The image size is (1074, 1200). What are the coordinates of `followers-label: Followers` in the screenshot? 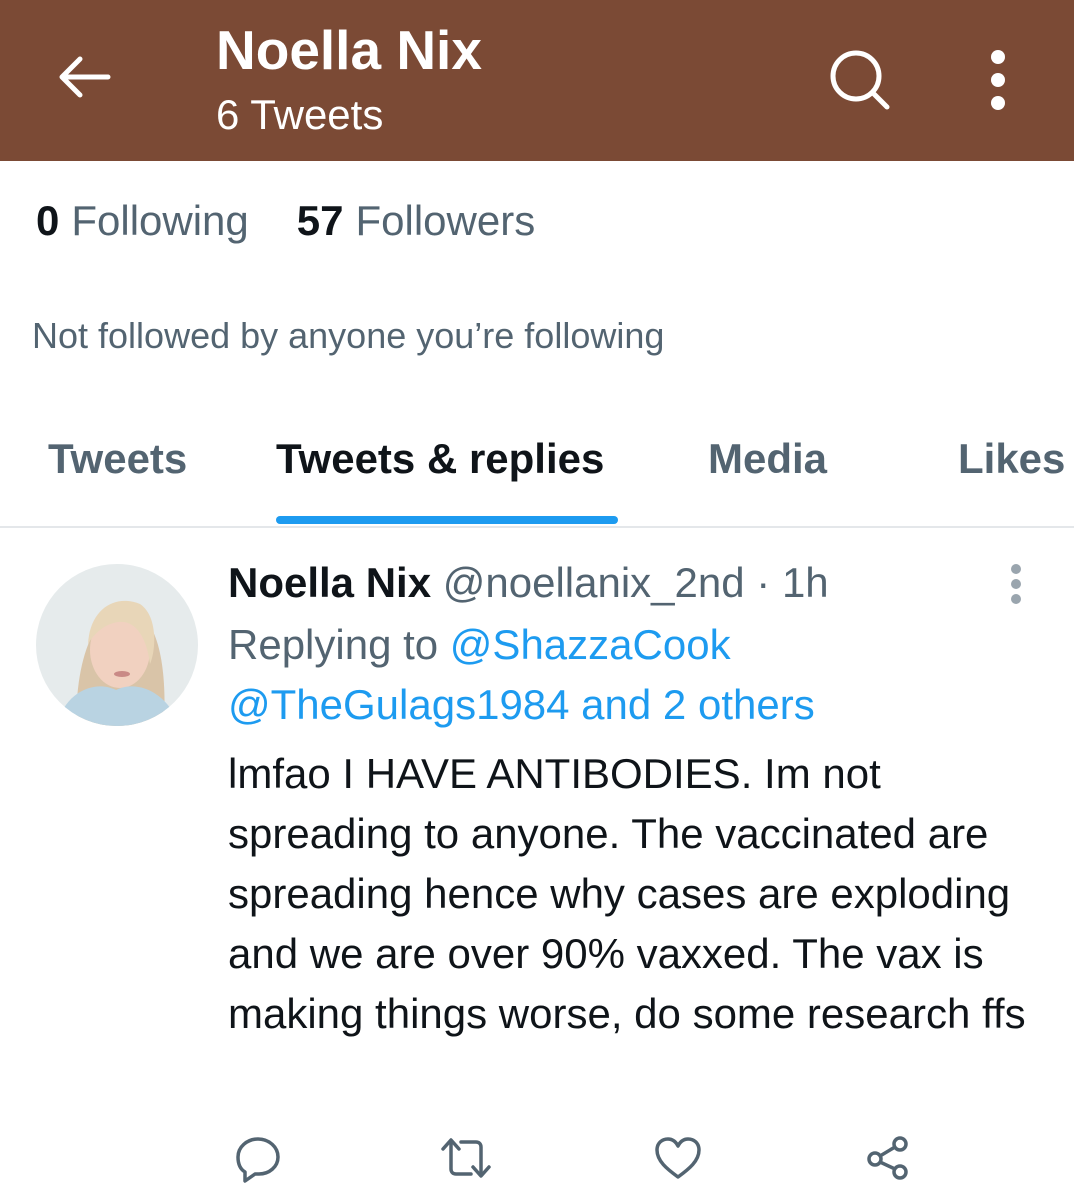 It's located at (445, 220).